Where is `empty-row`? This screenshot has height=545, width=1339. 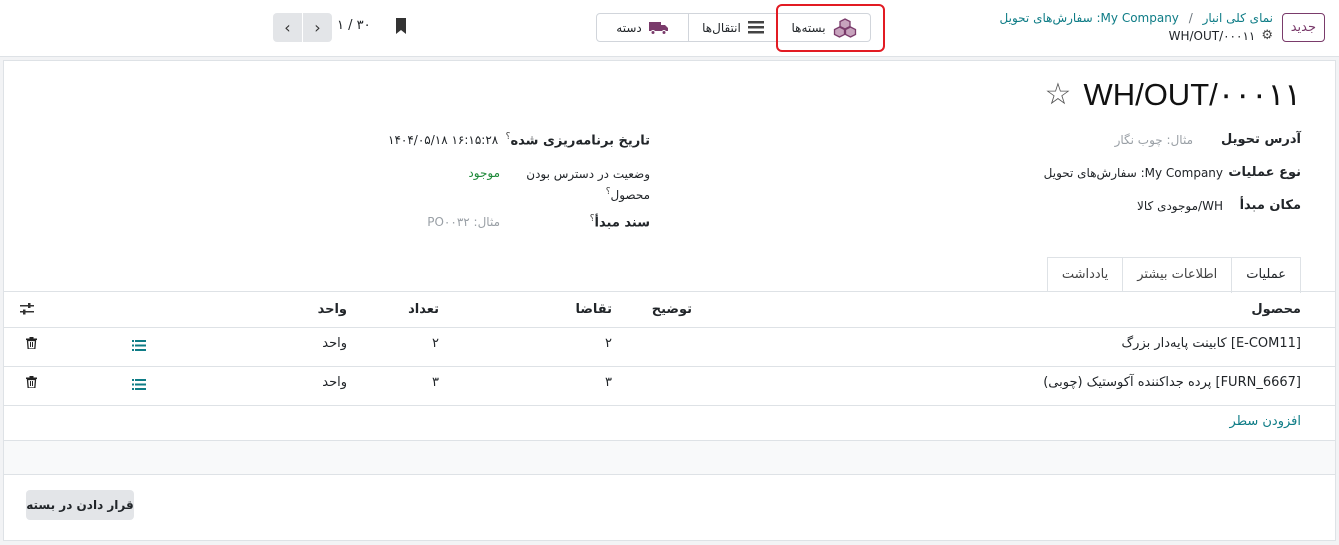 empty-row is located at coordinates (669, 458).